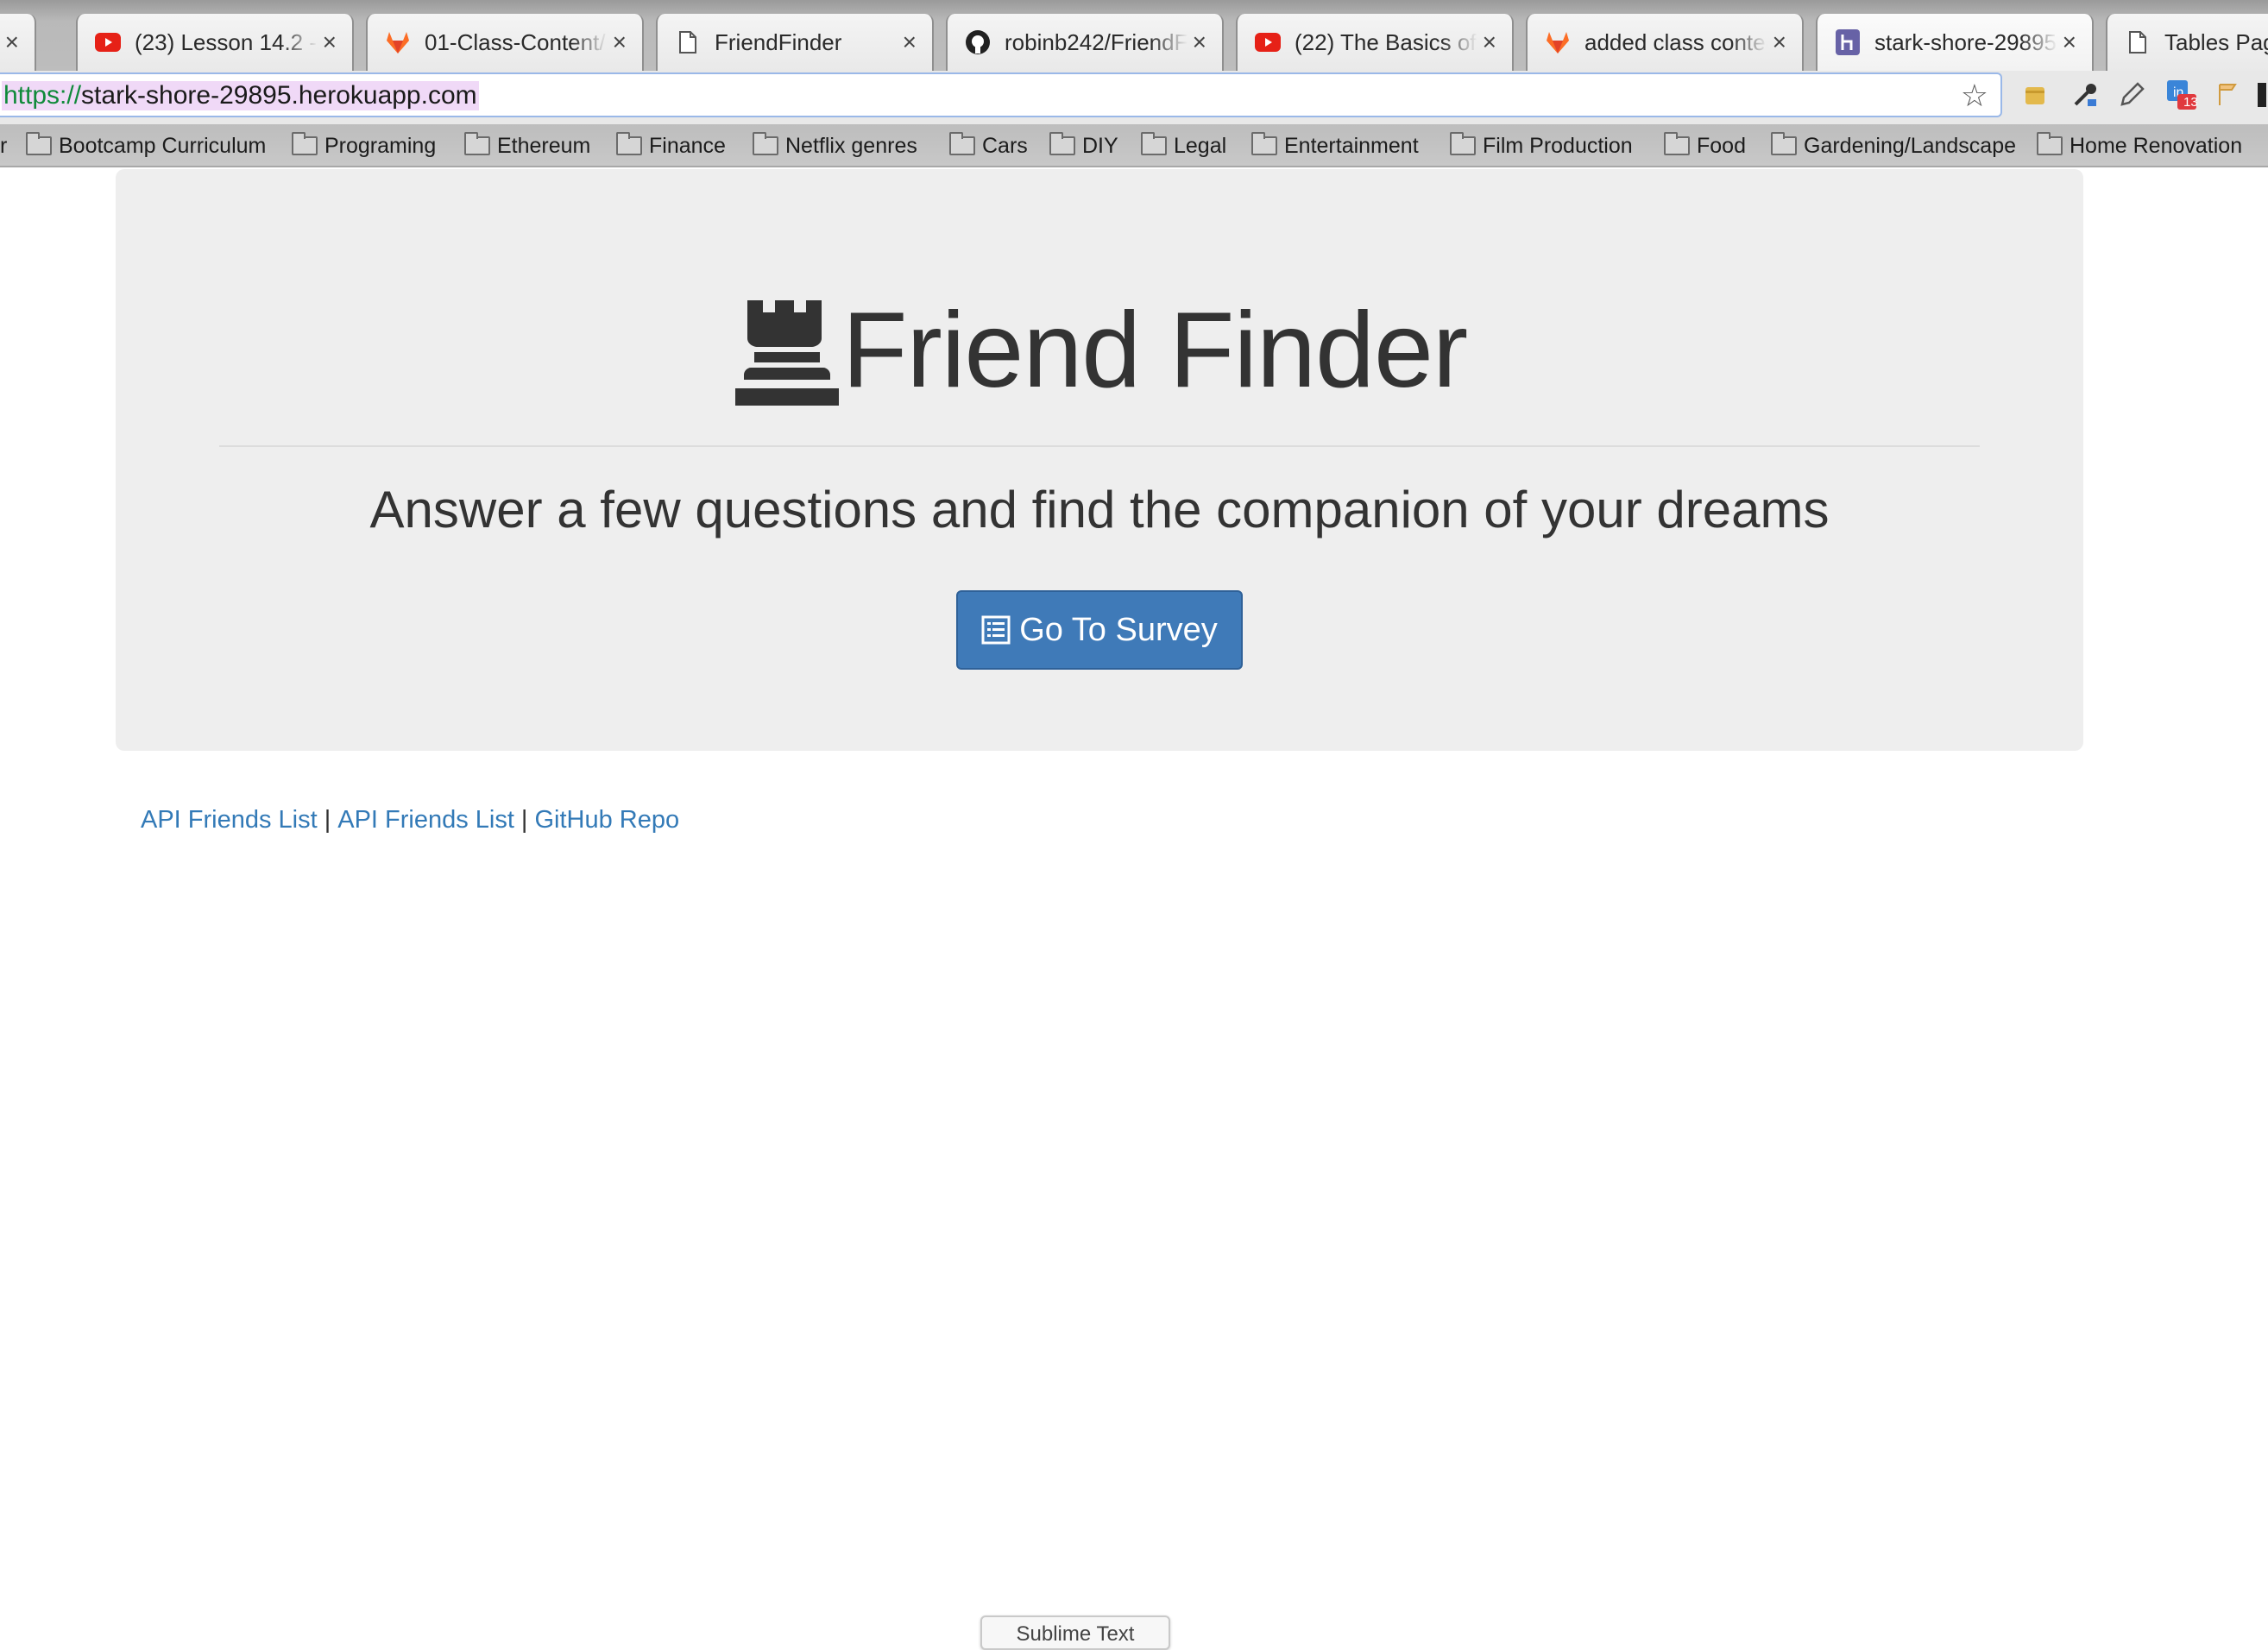  I want to click on tab-title: robinb242/FriendFin, so click(1097, 41).